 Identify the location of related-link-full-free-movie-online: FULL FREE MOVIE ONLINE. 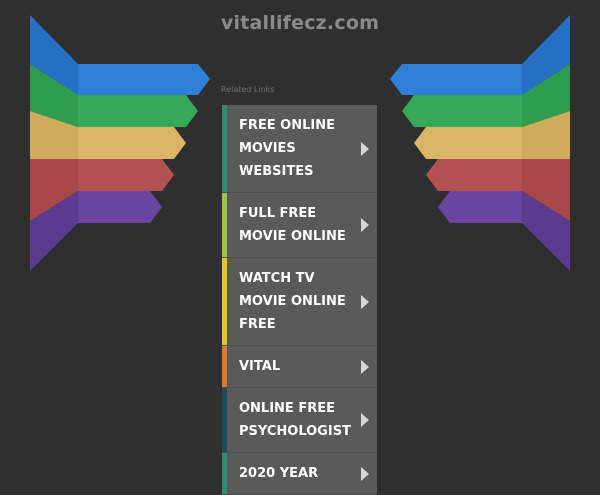
(299, 225).